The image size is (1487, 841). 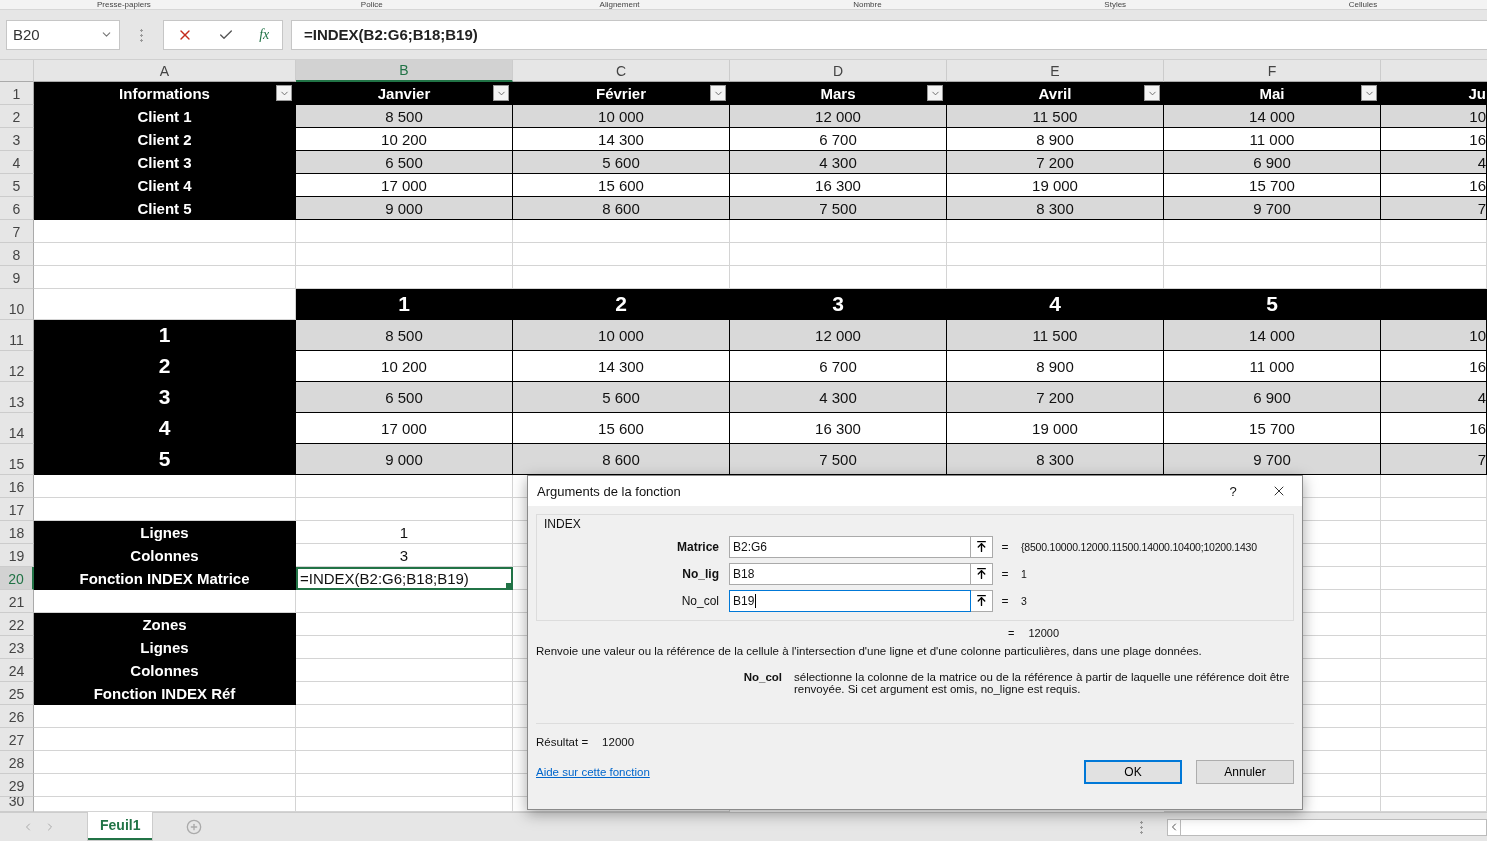 I want to click on row-number: 16, so click(x=17, y=486).